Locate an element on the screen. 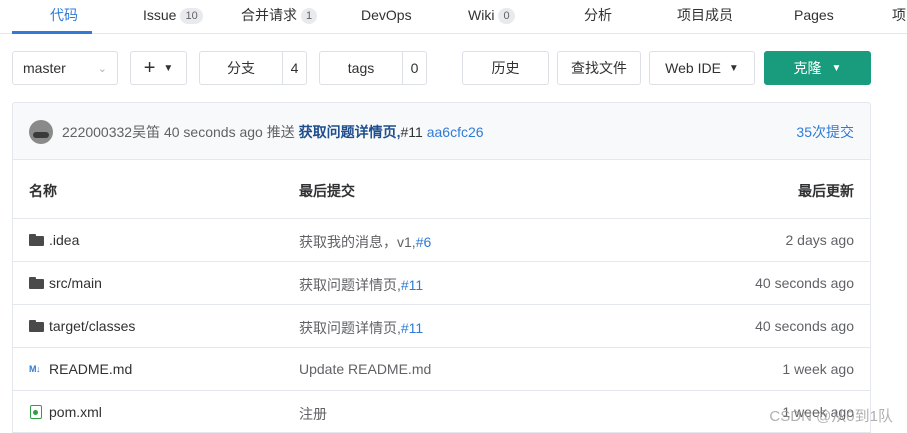 Image resolution: width=907 pixels, height=433 pixels. tab-members: 项目成员 is located at coordinates (705, 17).